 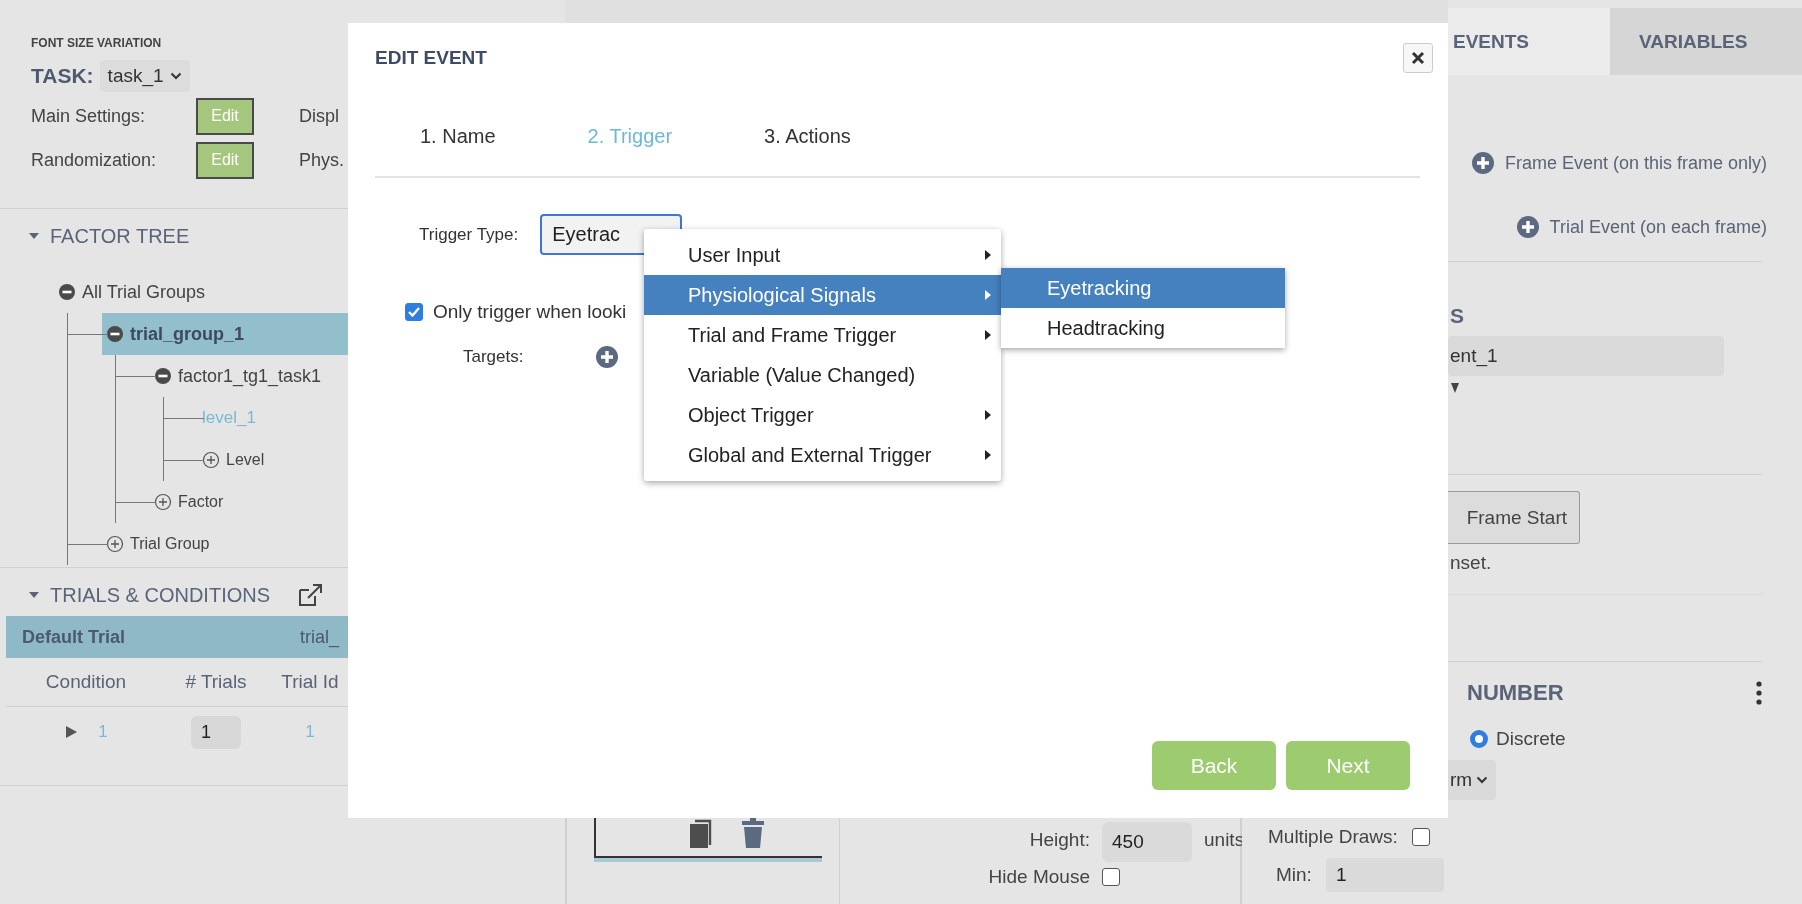 What do you see at coordinates (322, 160) in the screenshot?
I see `setting-label: Phys.` at bounding box center [322, 160].